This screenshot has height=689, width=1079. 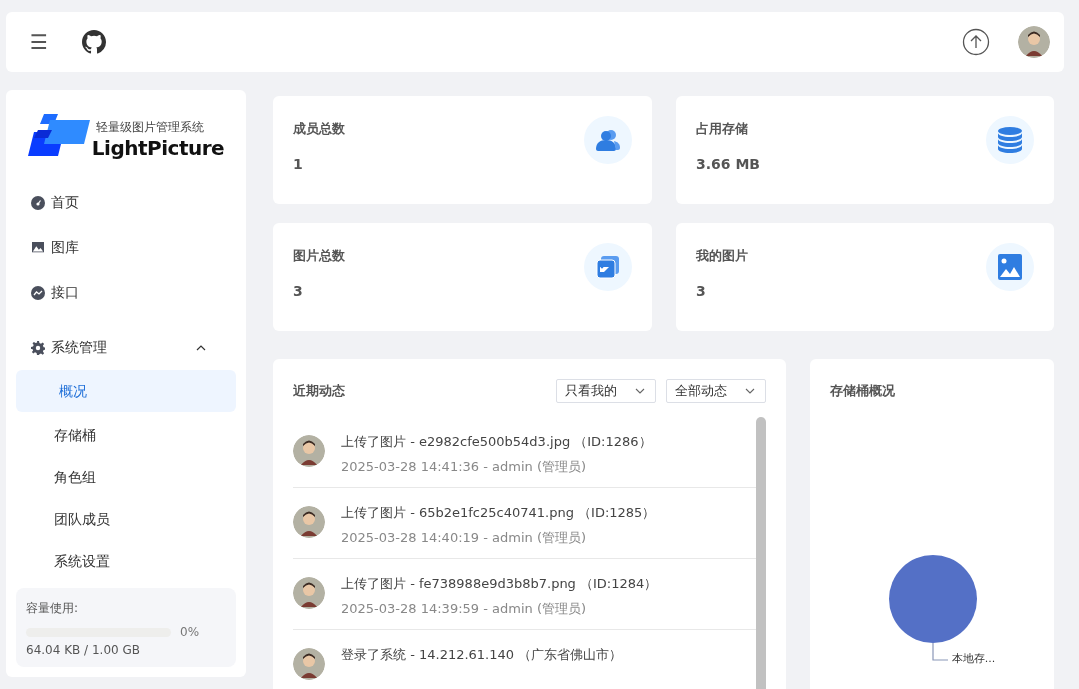 What do you see at coordinates (464, 609) in the screenshot?
I see `activity-meta: 2025-03-28 14:39:59 - admin (管理员)` at bounding box center [464, 609].